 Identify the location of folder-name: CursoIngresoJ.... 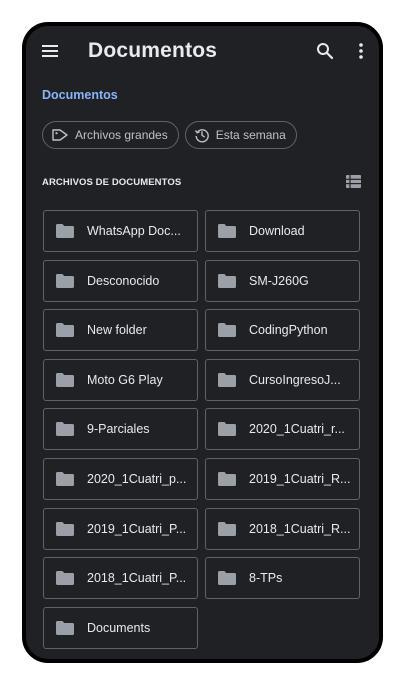
(295, 379).